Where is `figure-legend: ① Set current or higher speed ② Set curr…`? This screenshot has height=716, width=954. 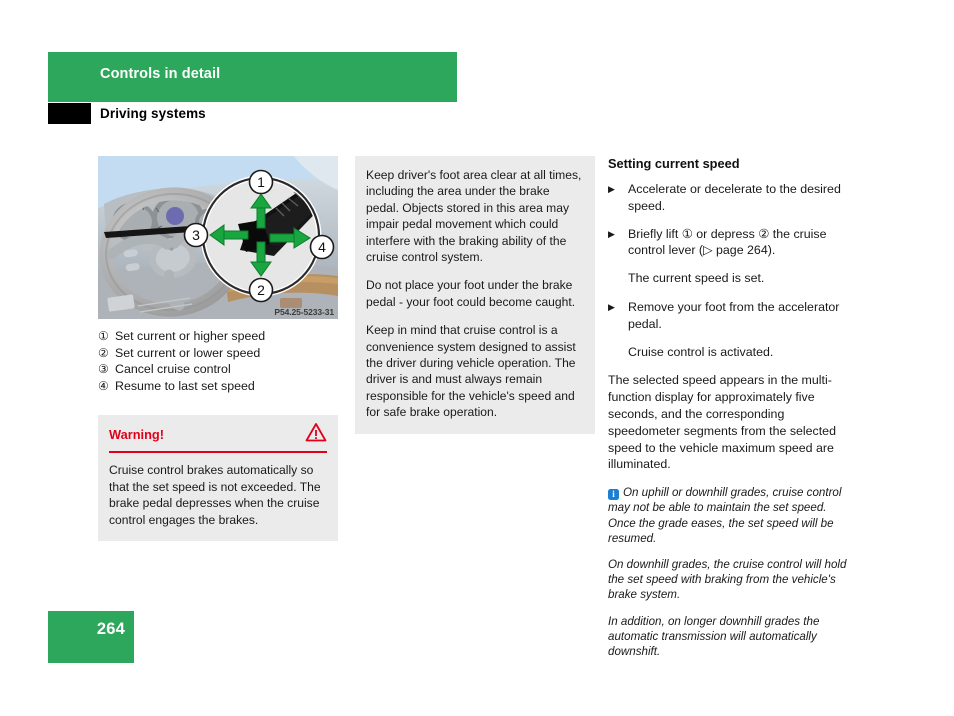 figure-legend: ① Set current or higher speed ② Set curr… is located at coordinates (218, 361).